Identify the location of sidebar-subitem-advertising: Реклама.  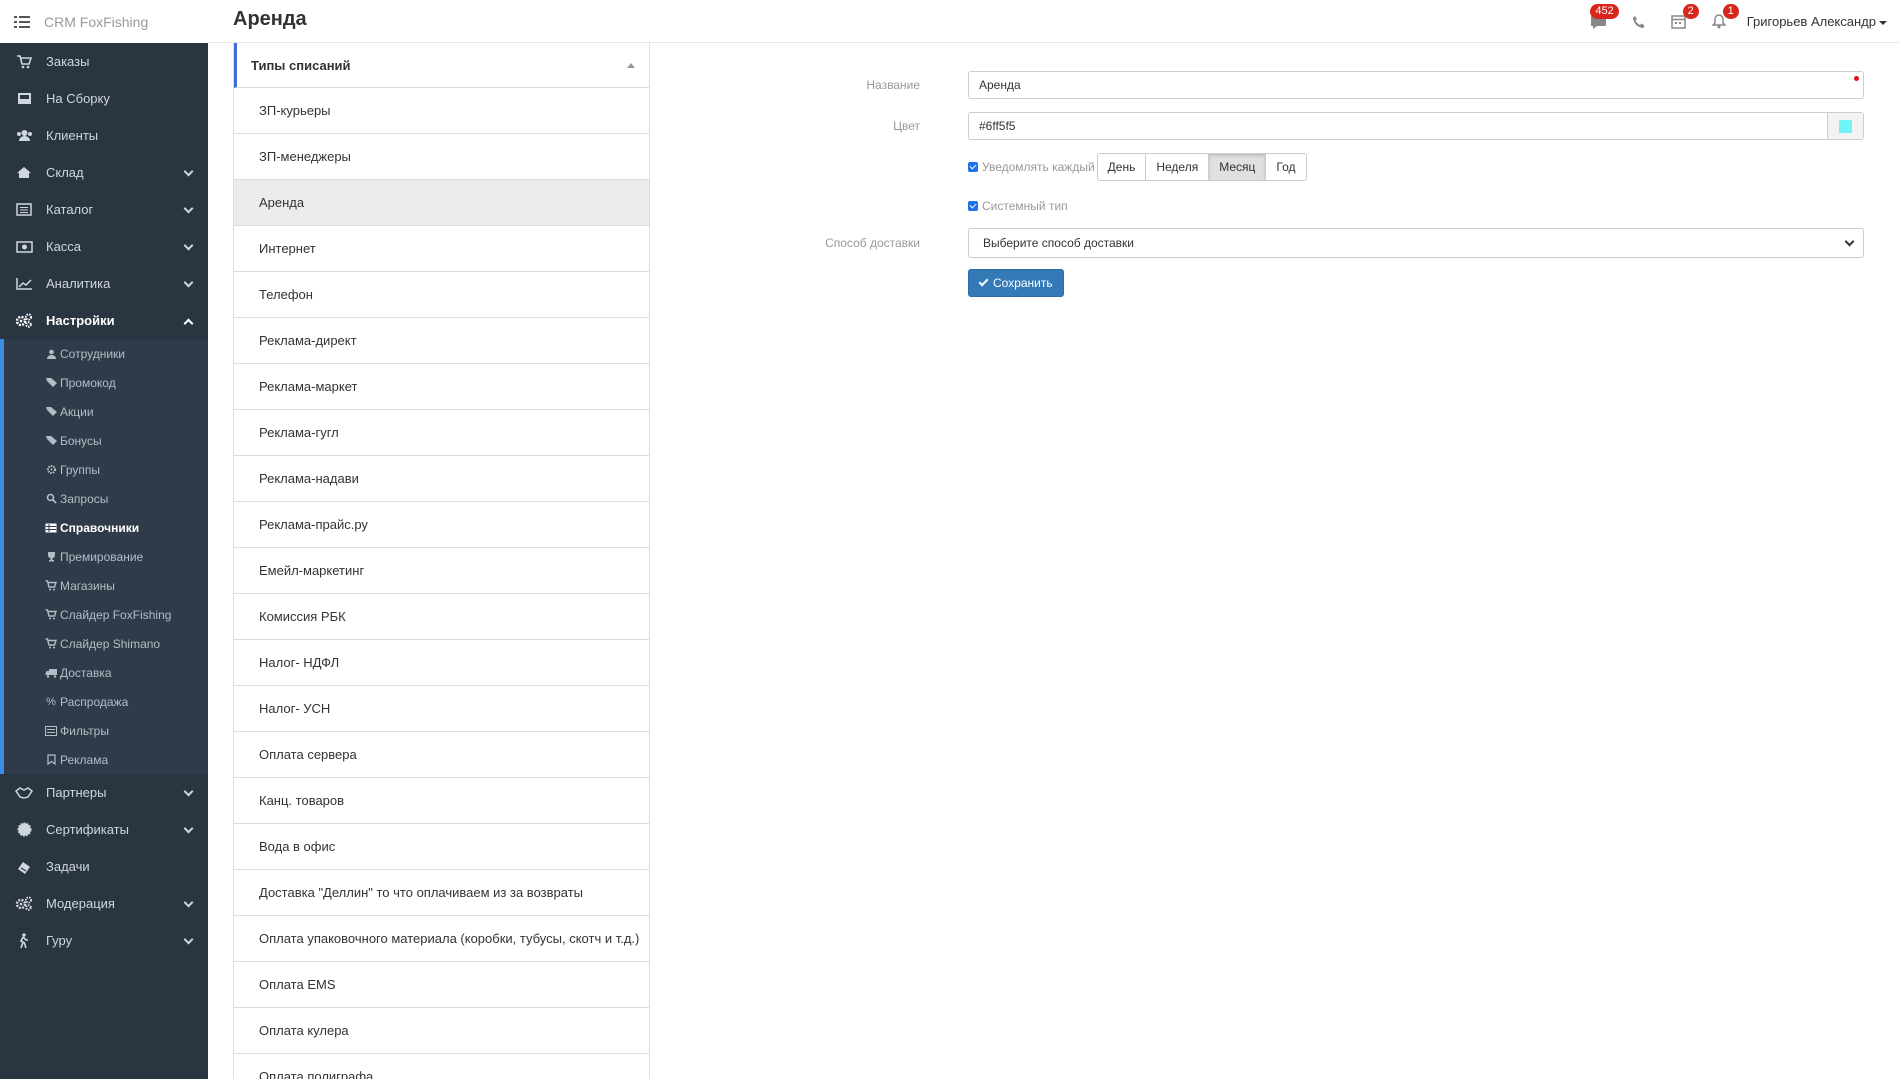
(106, 759).